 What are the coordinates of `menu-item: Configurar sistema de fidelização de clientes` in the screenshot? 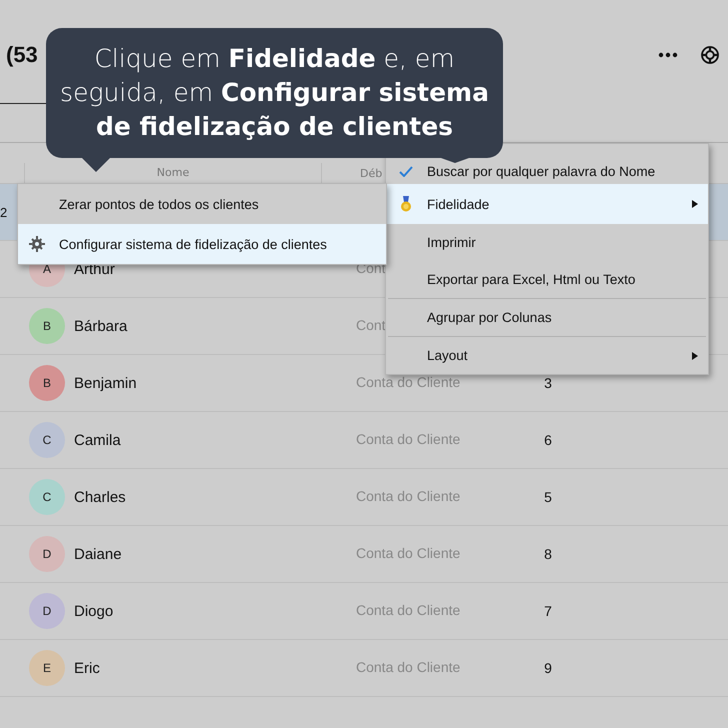 It's located at (202, 244).